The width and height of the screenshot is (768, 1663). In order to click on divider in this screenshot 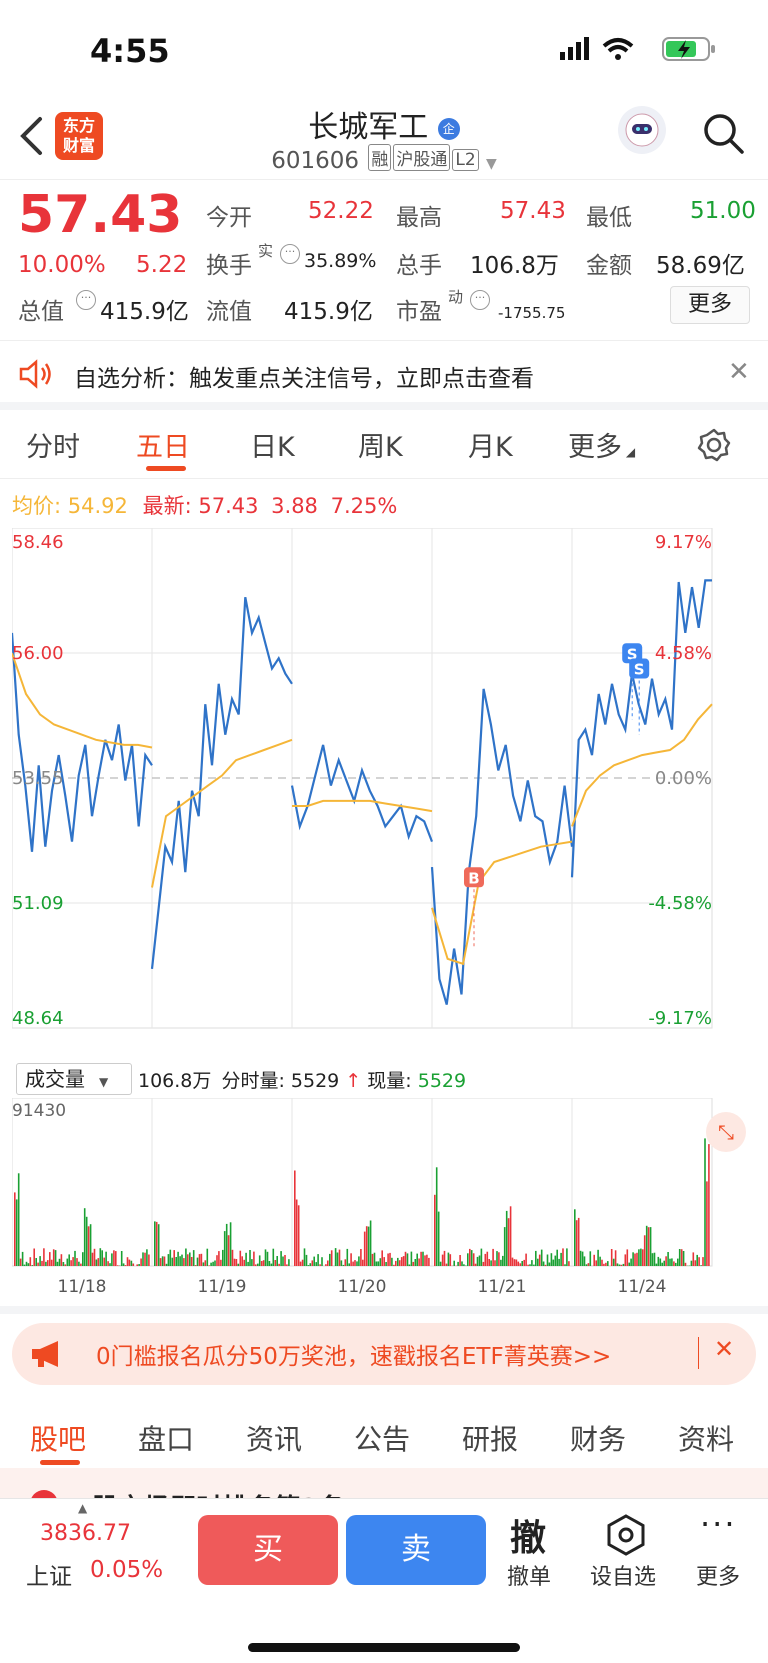, I will do `click(384, 1310)`.